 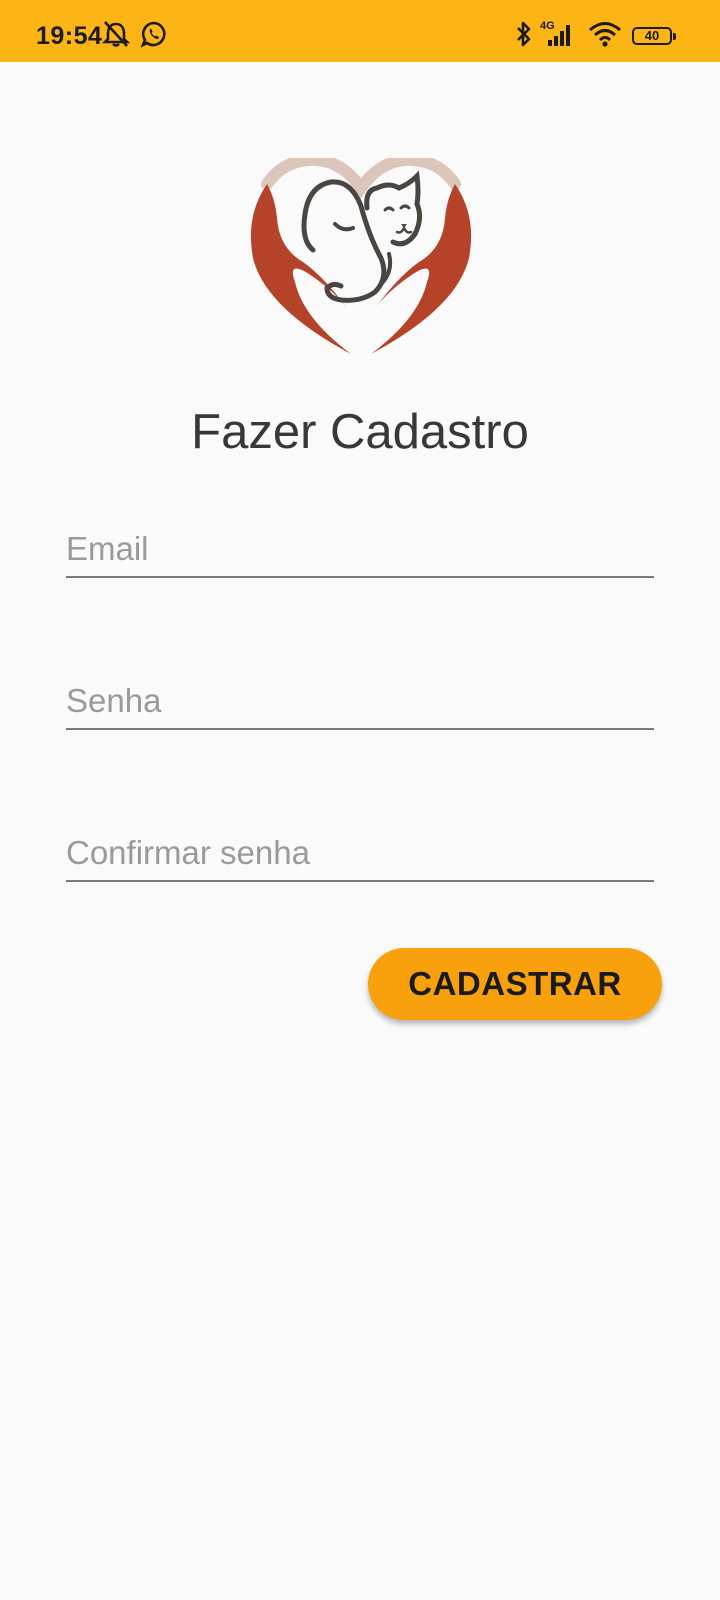 What do you see at coordinates (360, 432) in the screenshot?
I see `page-title: Fazer Cadastro` at bounding box center [360, 432].